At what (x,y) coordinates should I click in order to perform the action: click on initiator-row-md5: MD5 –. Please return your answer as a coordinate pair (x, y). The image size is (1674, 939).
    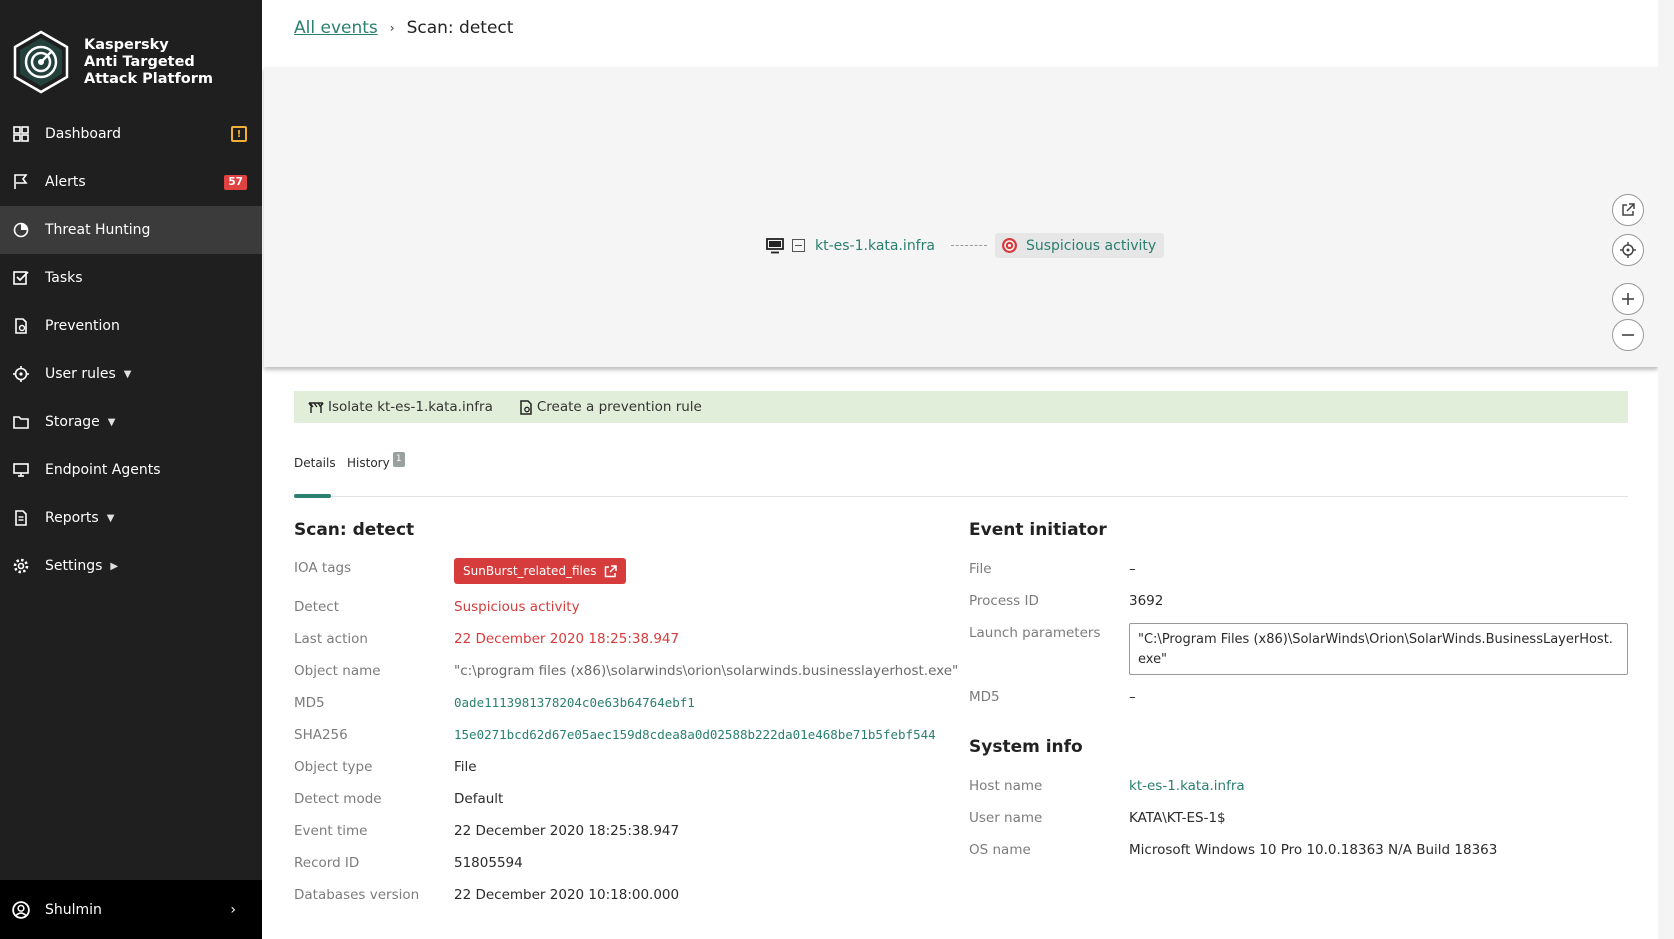
    Looking at the image, I should click on (1052, 697).